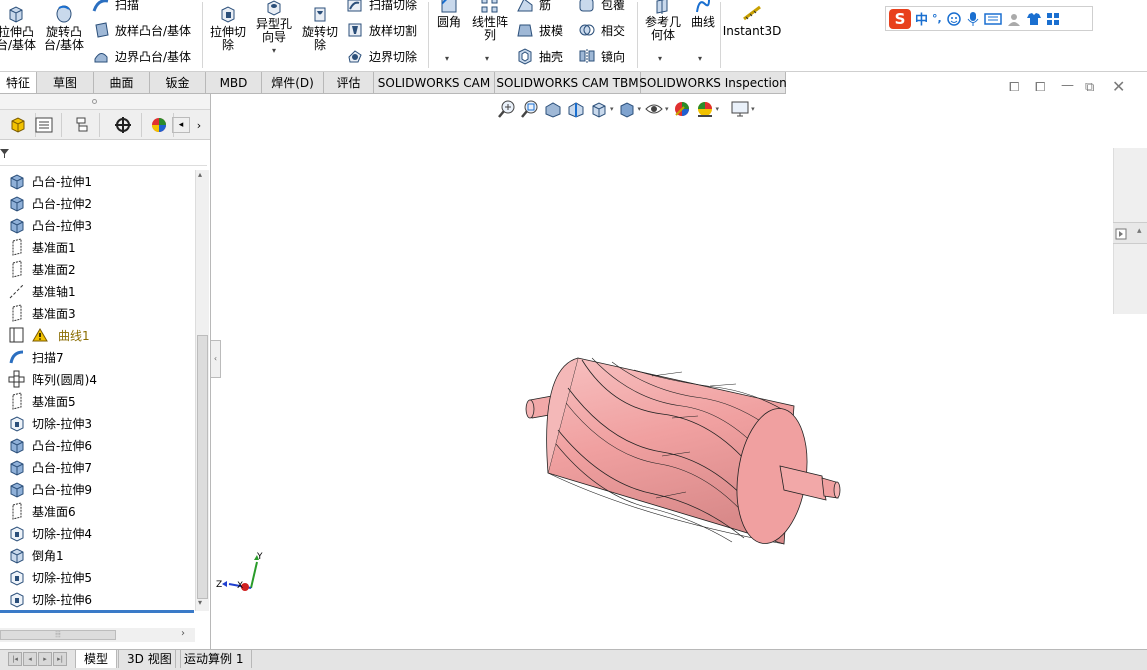 This screenshot has height=670, width=1147. Describe the element at coordinates (15, 659) in the screenshot. I see `first-tab-icon: |◂` at that location.